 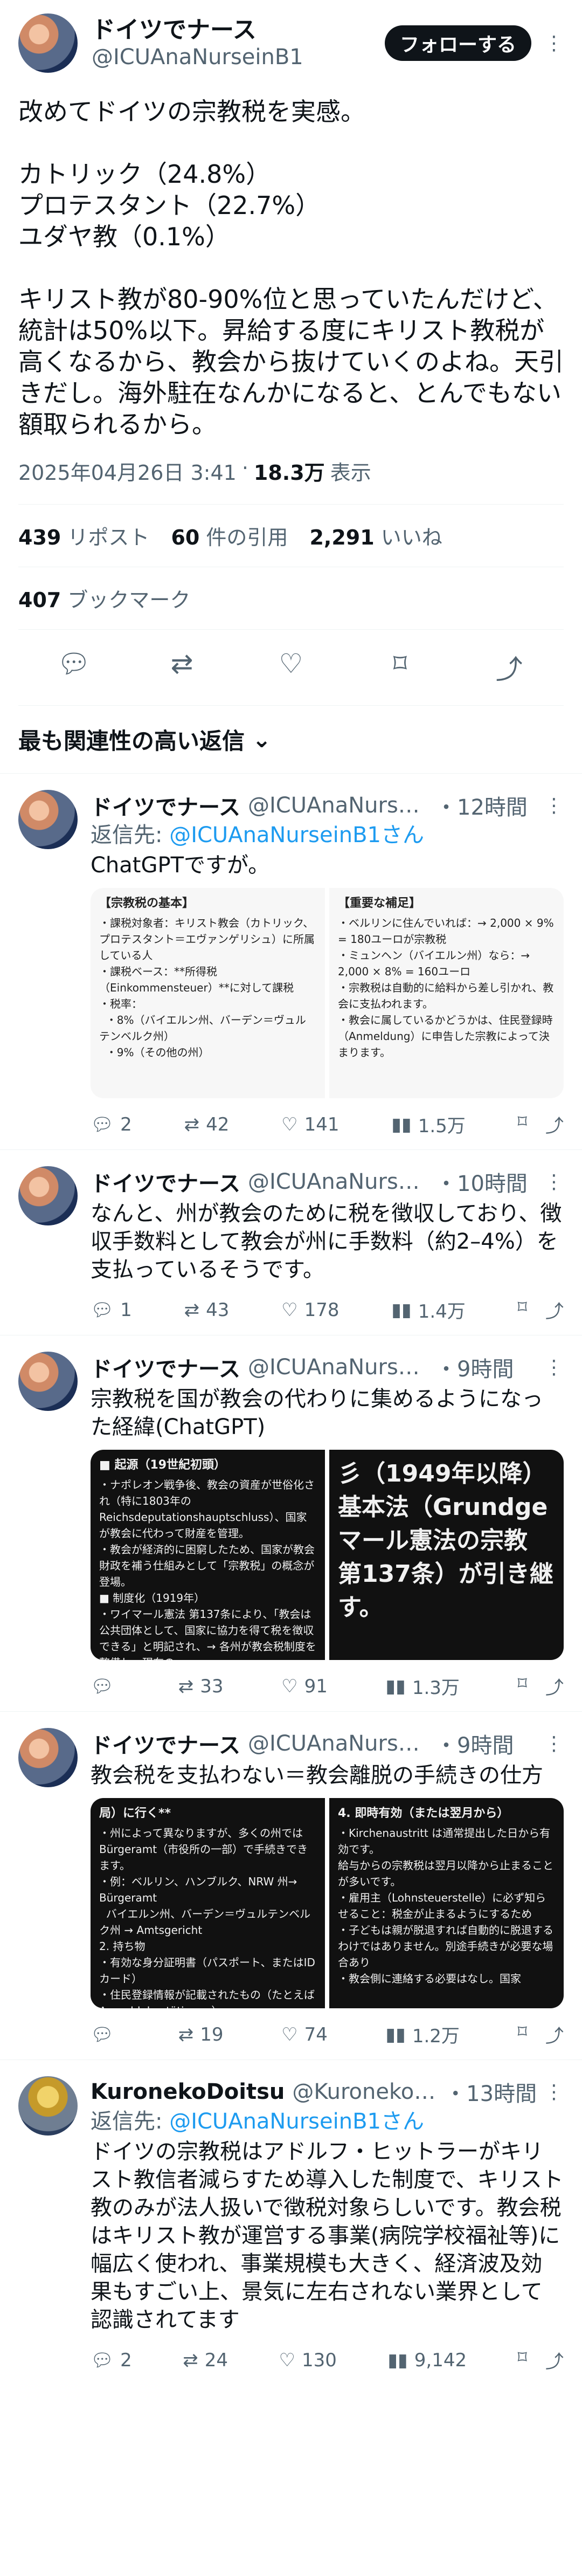 I want to click on quotes-stat: 60 件の引用, so click(x=229, y=535).